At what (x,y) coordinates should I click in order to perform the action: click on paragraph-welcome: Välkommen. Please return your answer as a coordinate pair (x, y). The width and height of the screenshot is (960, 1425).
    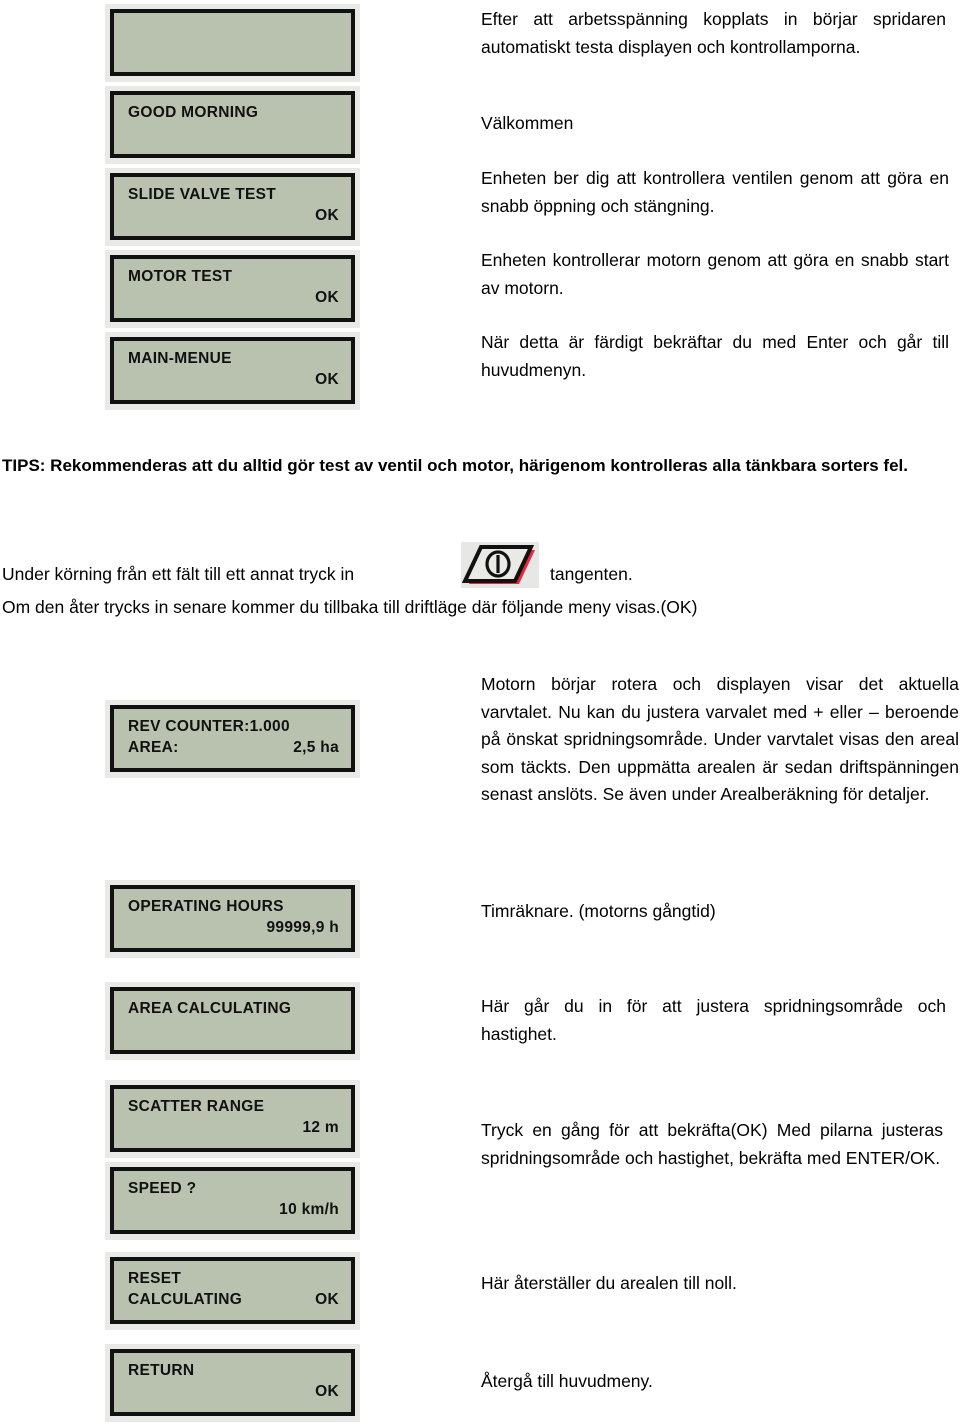
    Looking at the image, I should click on (527, 123).